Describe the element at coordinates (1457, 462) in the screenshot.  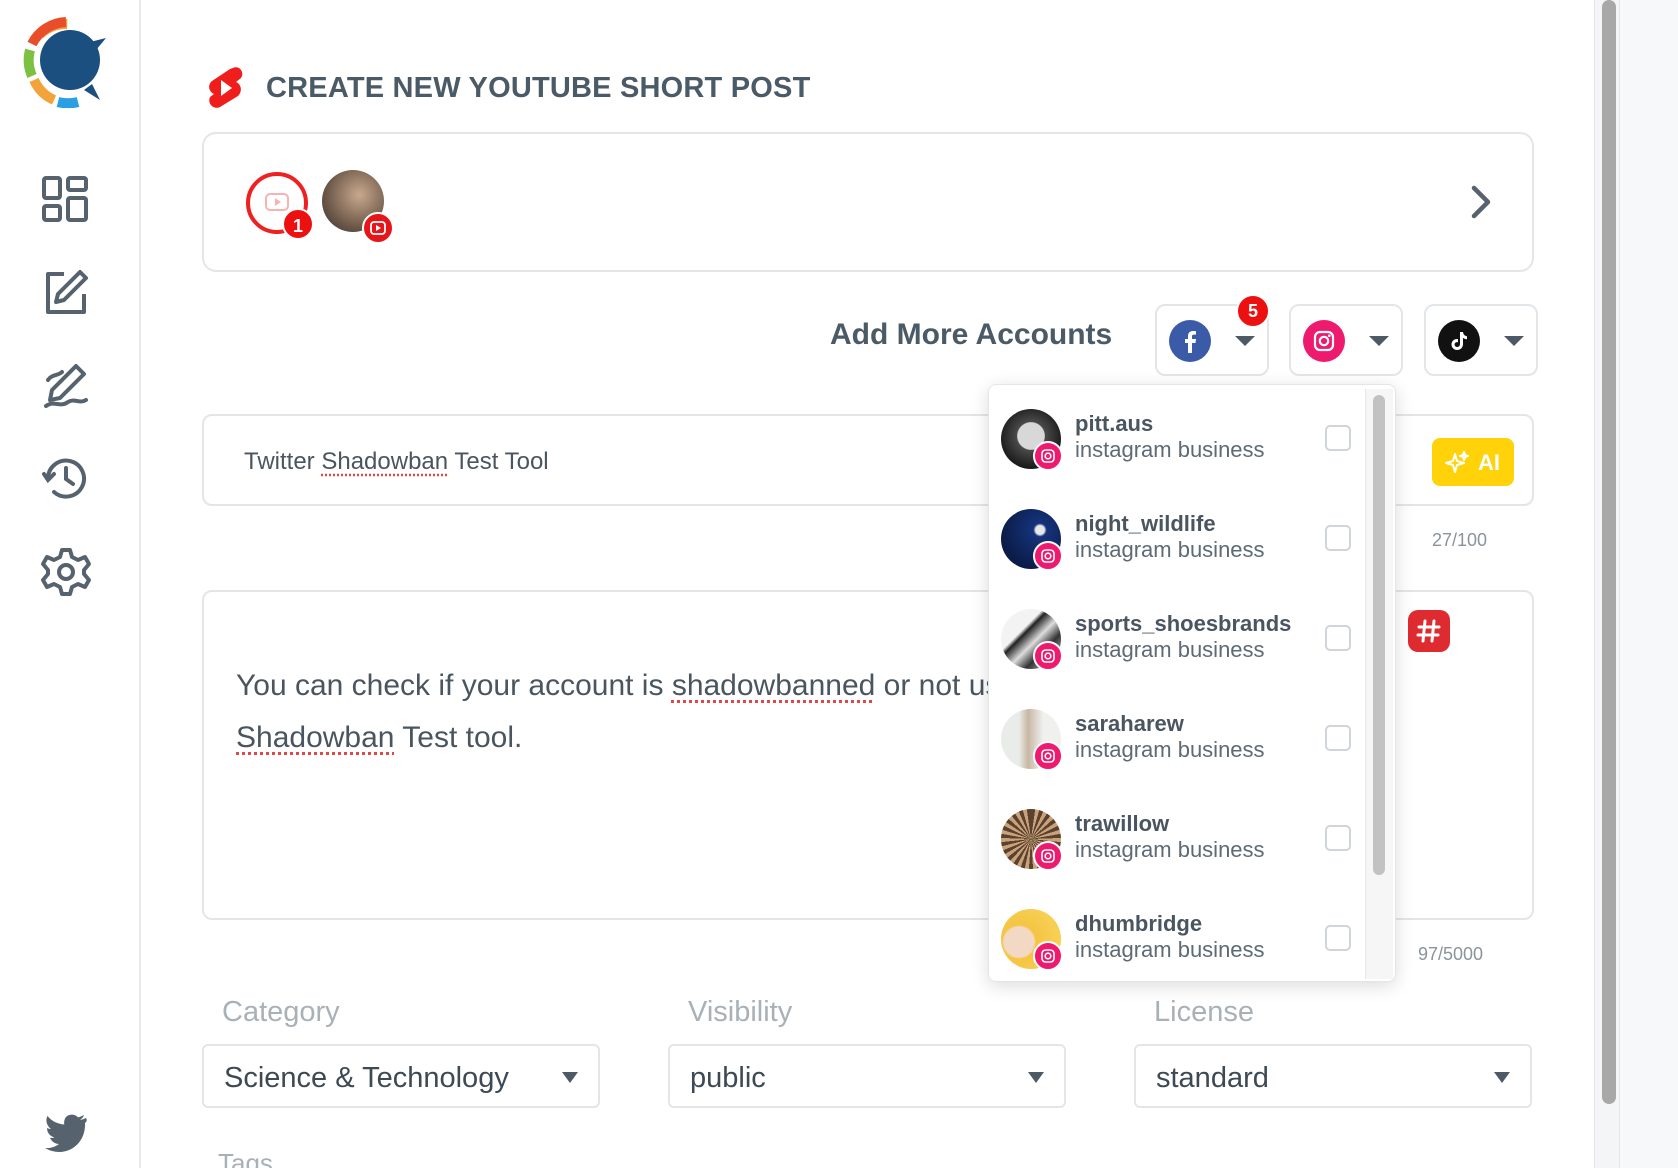
I see `sparkle-icon` at that location.